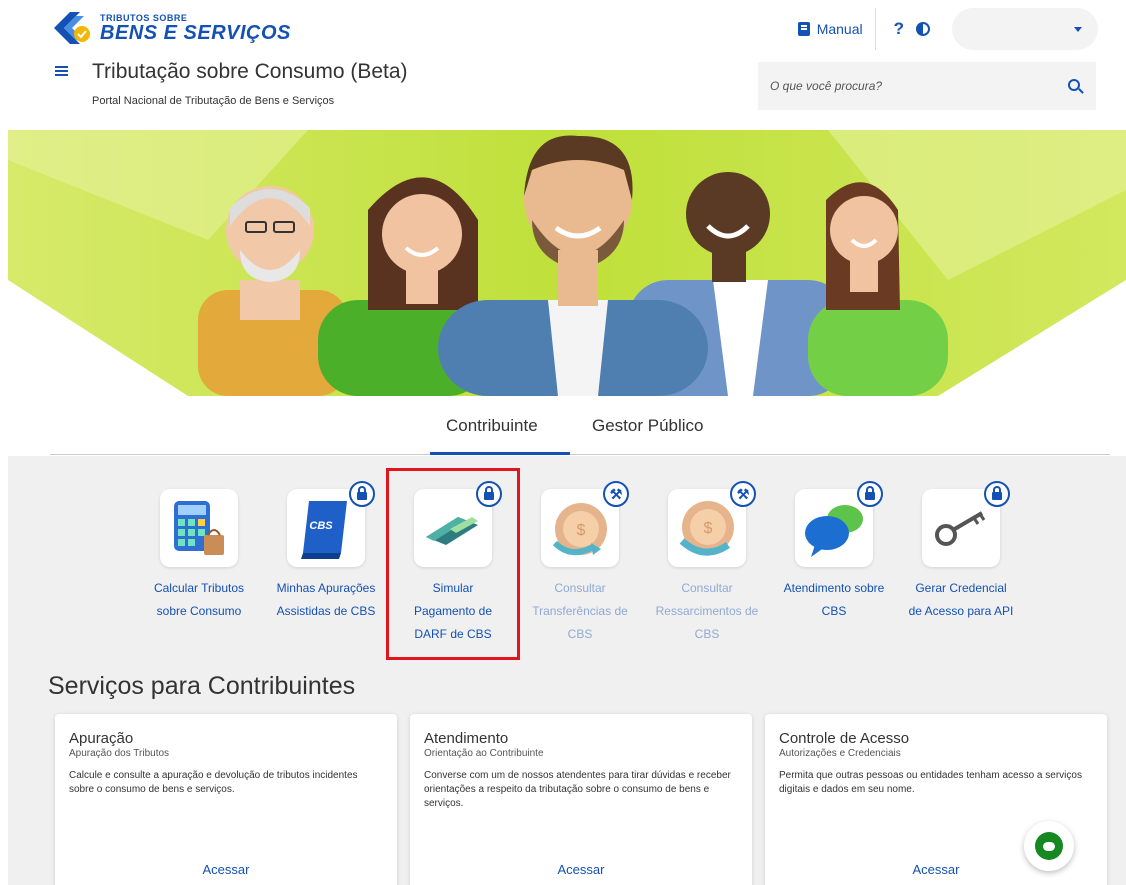 The width and height of the screenshot is (1126, 885). I want to click on chat-icon, so click(1049, 846).